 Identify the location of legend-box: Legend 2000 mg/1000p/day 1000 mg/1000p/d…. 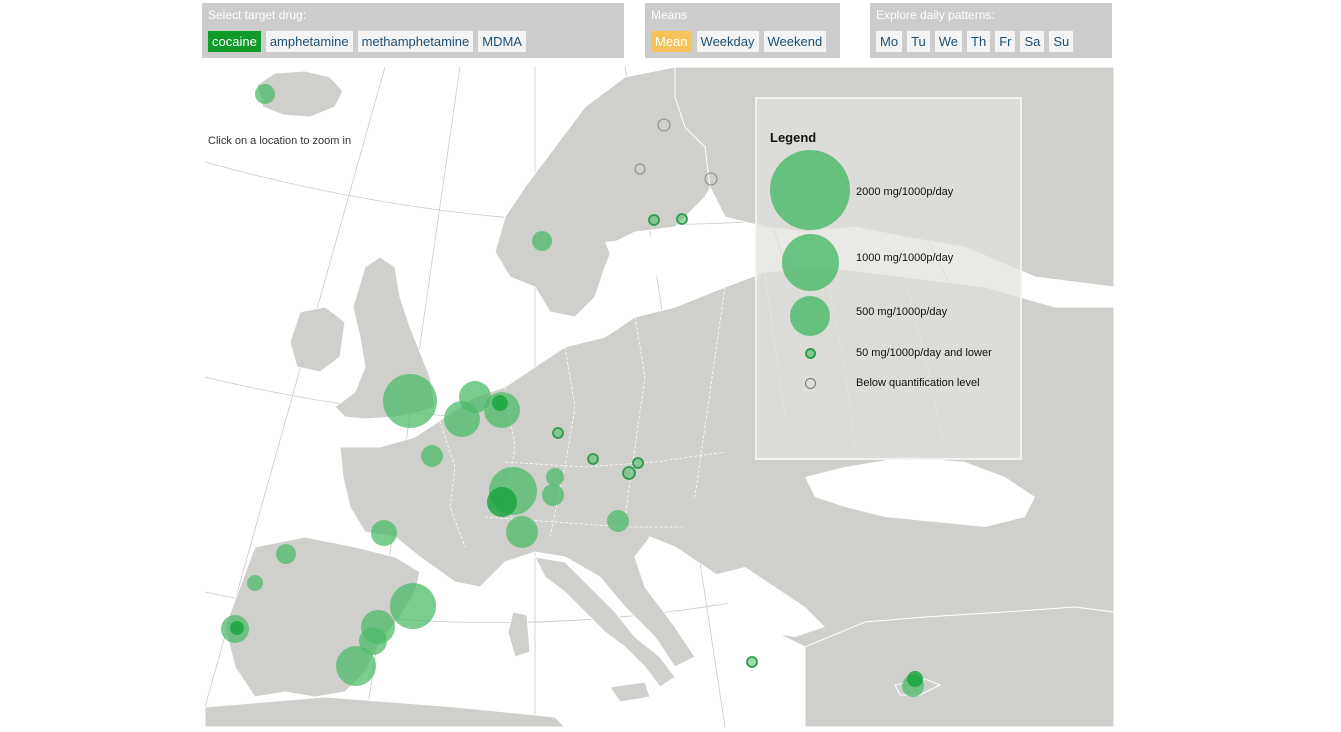
(888, 278).